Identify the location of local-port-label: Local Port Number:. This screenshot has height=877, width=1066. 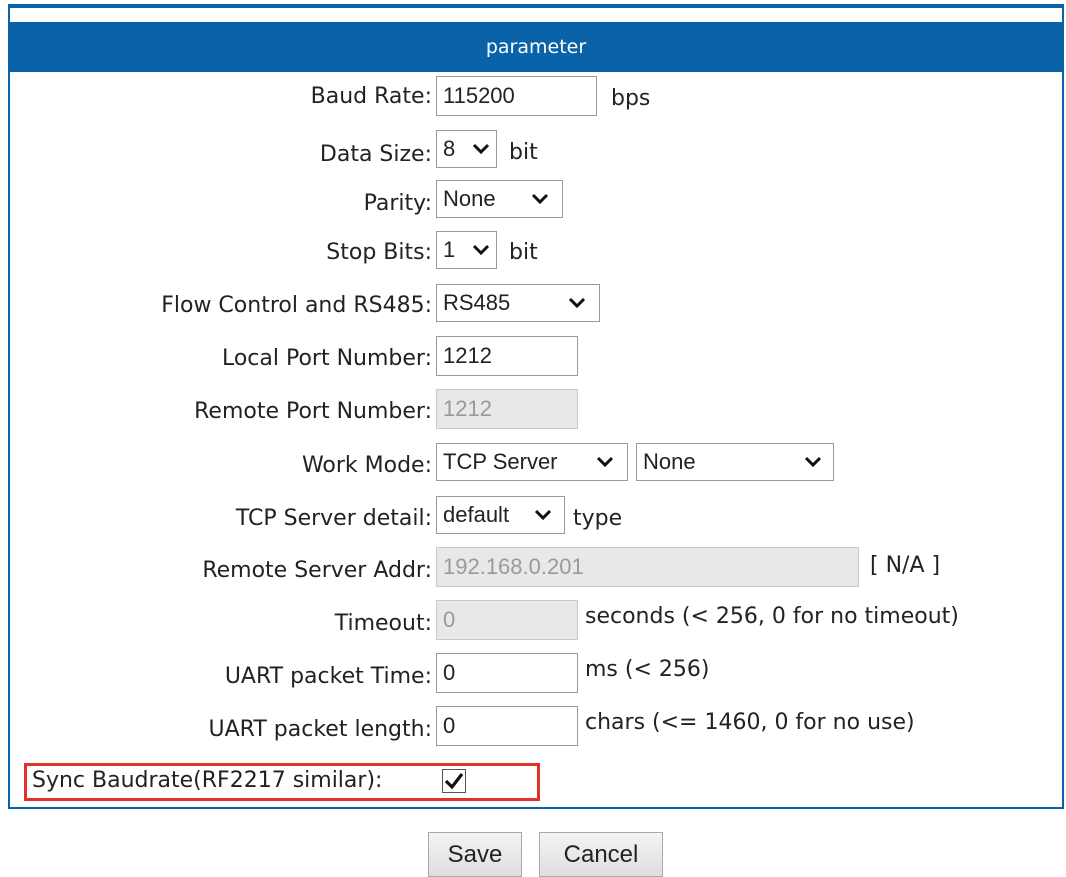
(326, 358).